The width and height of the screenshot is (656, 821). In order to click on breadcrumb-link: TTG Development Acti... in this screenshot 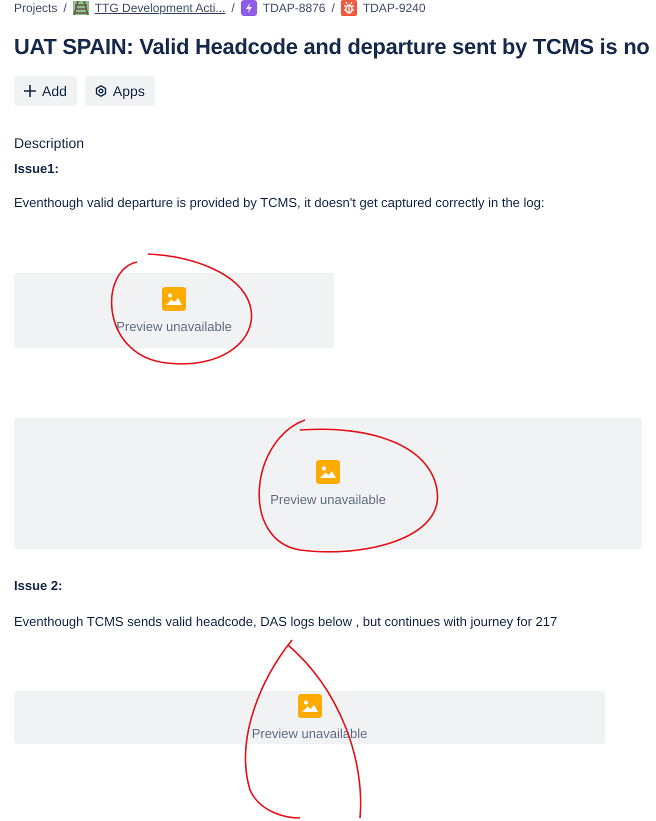, I will do `click(160, 8)`.